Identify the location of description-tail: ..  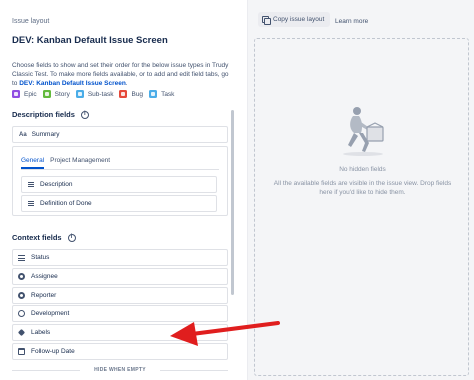
(126, 83).